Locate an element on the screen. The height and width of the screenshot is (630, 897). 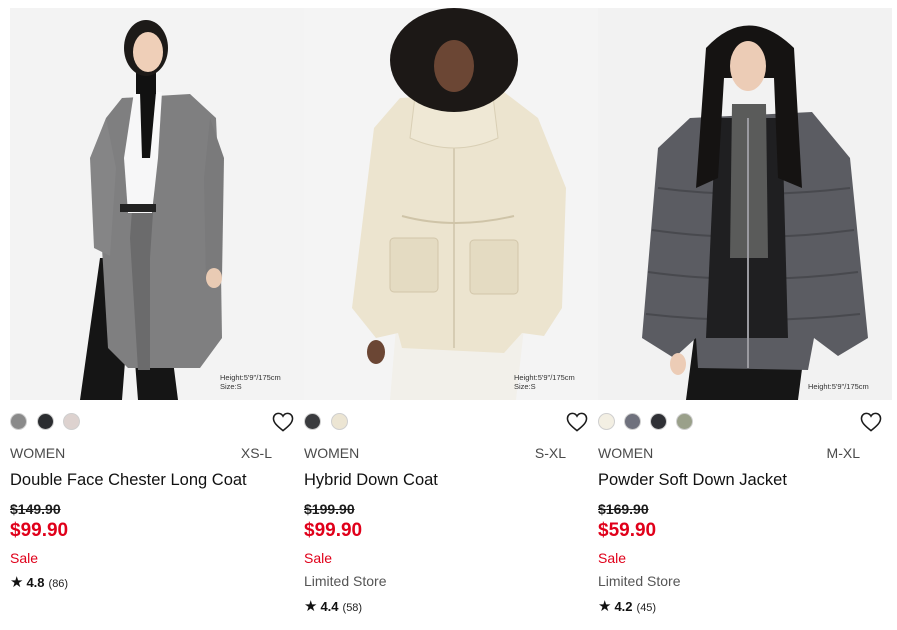
original-price: $149.90 is located at coordinates (35, 509).